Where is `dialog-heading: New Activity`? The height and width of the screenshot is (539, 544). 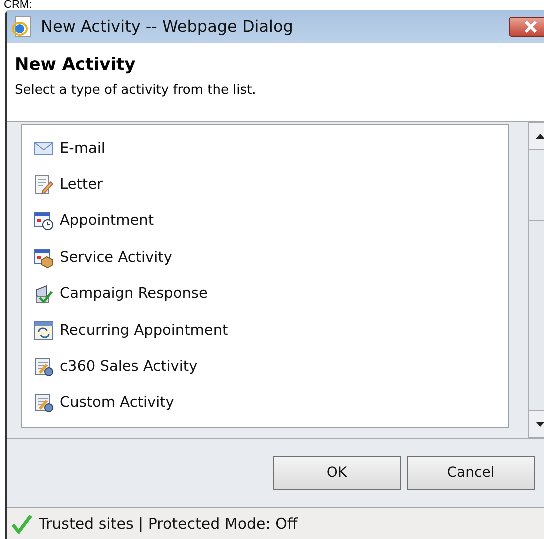 dialog-heading: New Activity is located at coordinates (76, 65).